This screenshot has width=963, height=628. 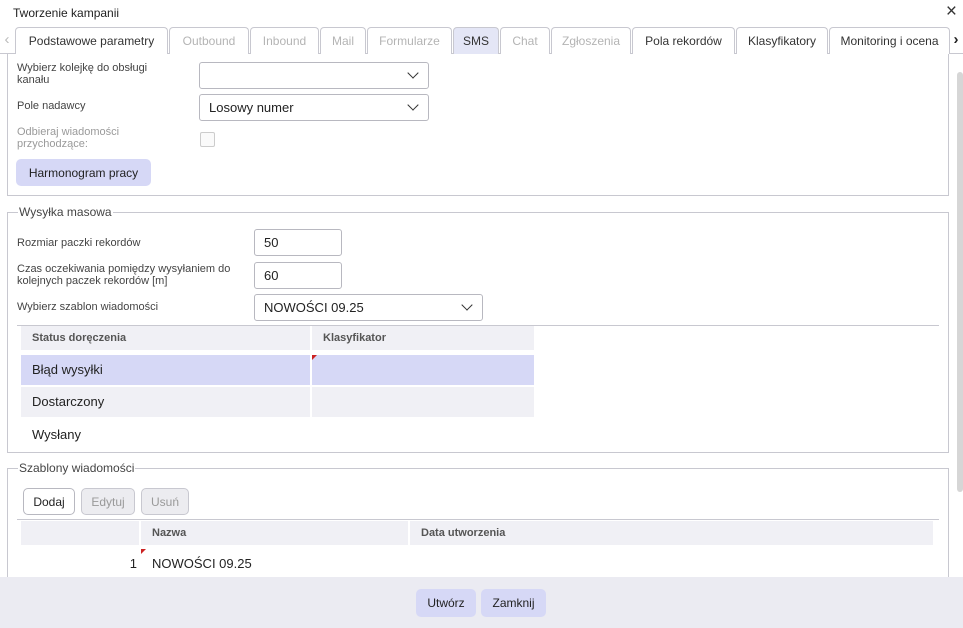 What do you see at coordinates (343, 40) in the screenshot?
I see `tab-mail: Mail` at bounding box center [343, 40].